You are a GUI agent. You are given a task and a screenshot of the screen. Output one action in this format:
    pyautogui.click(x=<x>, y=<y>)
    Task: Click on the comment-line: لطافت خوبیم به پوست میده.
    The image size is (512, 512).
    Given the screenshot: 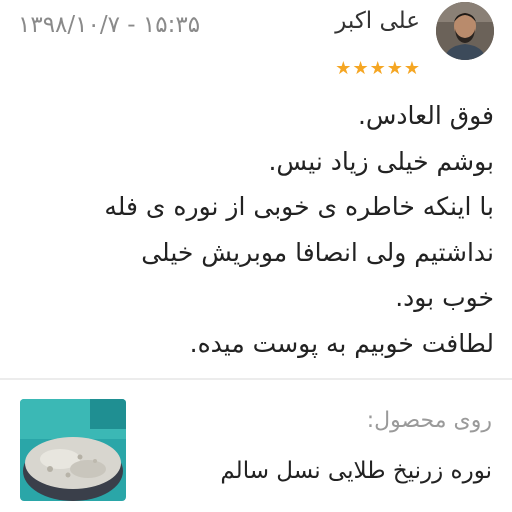 What is the action you would take?
    pyautogui.click(x=341, y=343)
    